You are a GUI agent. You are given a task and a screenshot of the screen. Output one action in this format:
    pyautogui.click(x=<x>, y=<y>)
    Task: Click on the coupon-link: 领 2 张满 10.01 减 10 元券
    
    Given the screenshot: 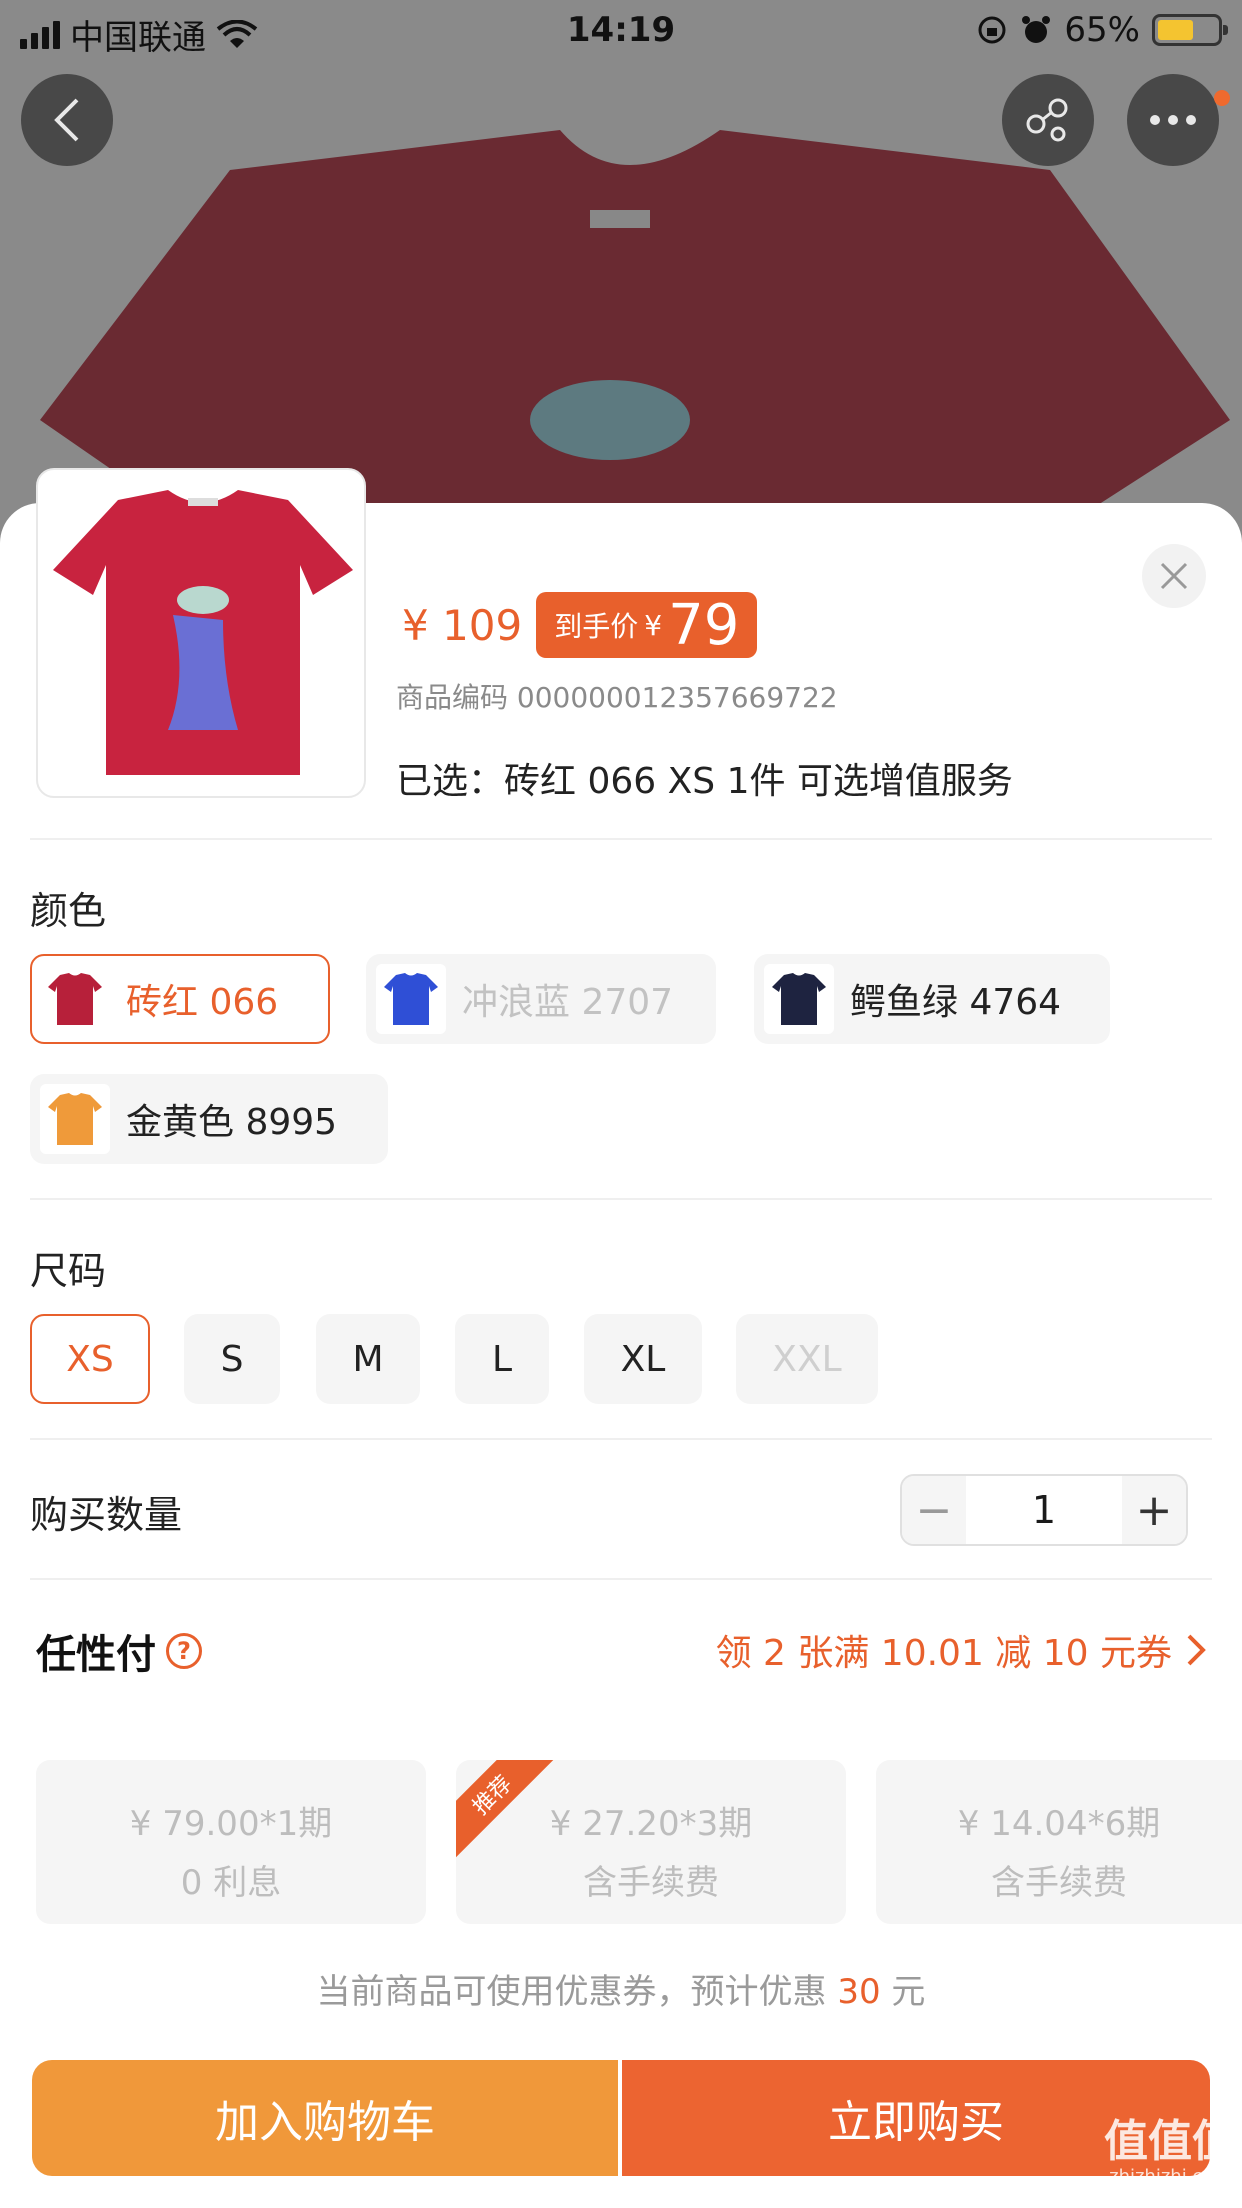 What is the action you would take?
    pyautogui.click(x=961, y=1650)
    